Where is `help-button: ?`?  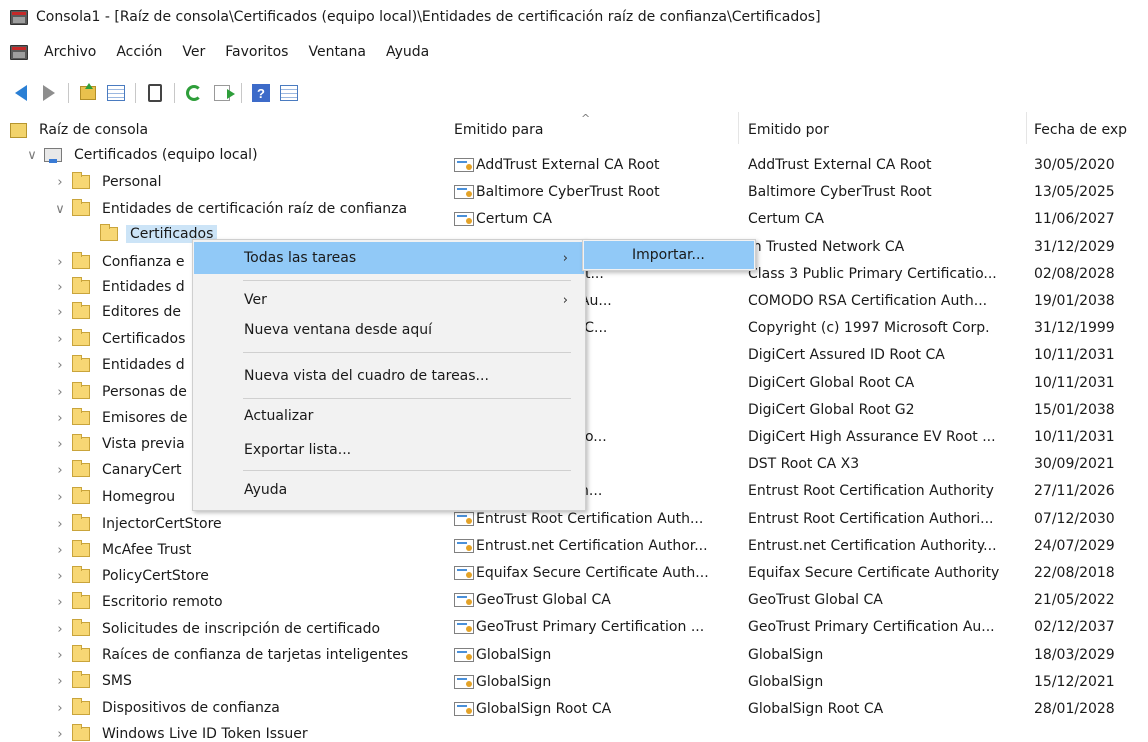
help-button: ? is located at coordinates (261, 93).